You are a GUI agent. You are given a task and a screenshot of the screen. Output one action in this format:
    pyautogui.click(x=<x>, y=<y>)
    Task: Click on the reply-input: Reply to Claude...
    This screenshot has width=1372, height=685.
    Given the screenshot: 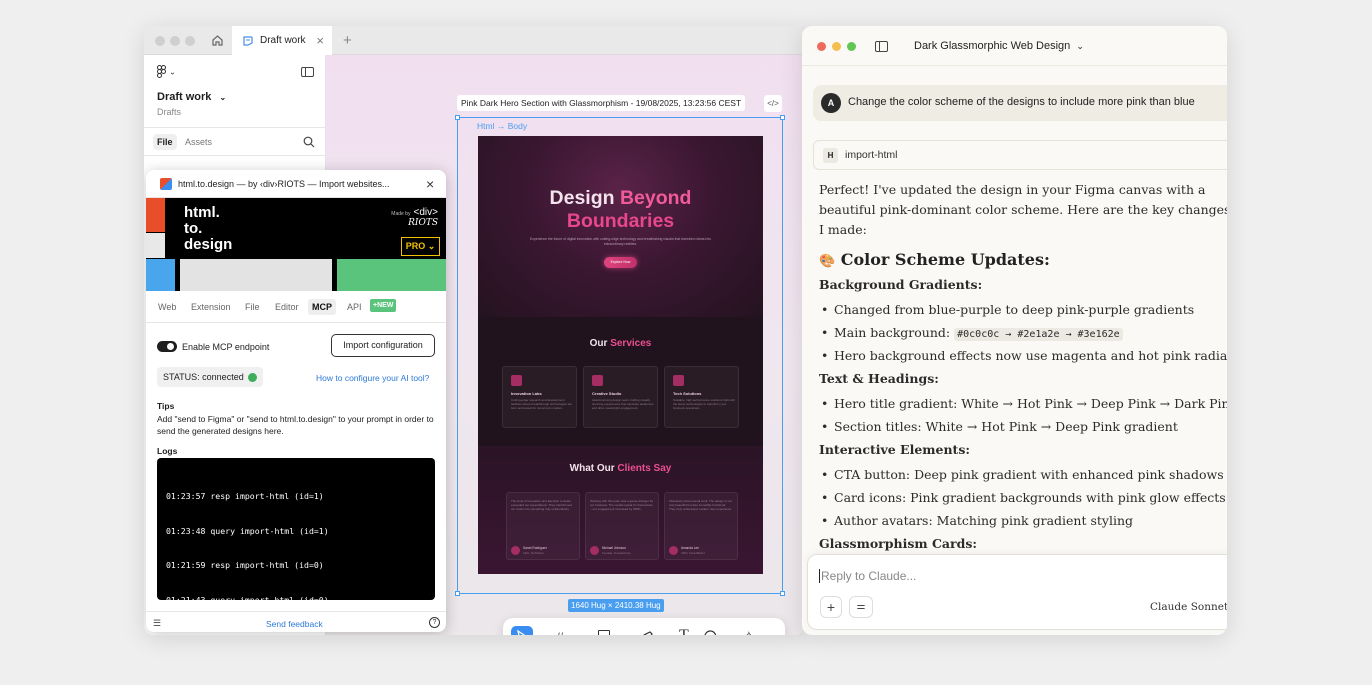 What is the action you would take?
    pyautogui.click(x=867, y=576)
    